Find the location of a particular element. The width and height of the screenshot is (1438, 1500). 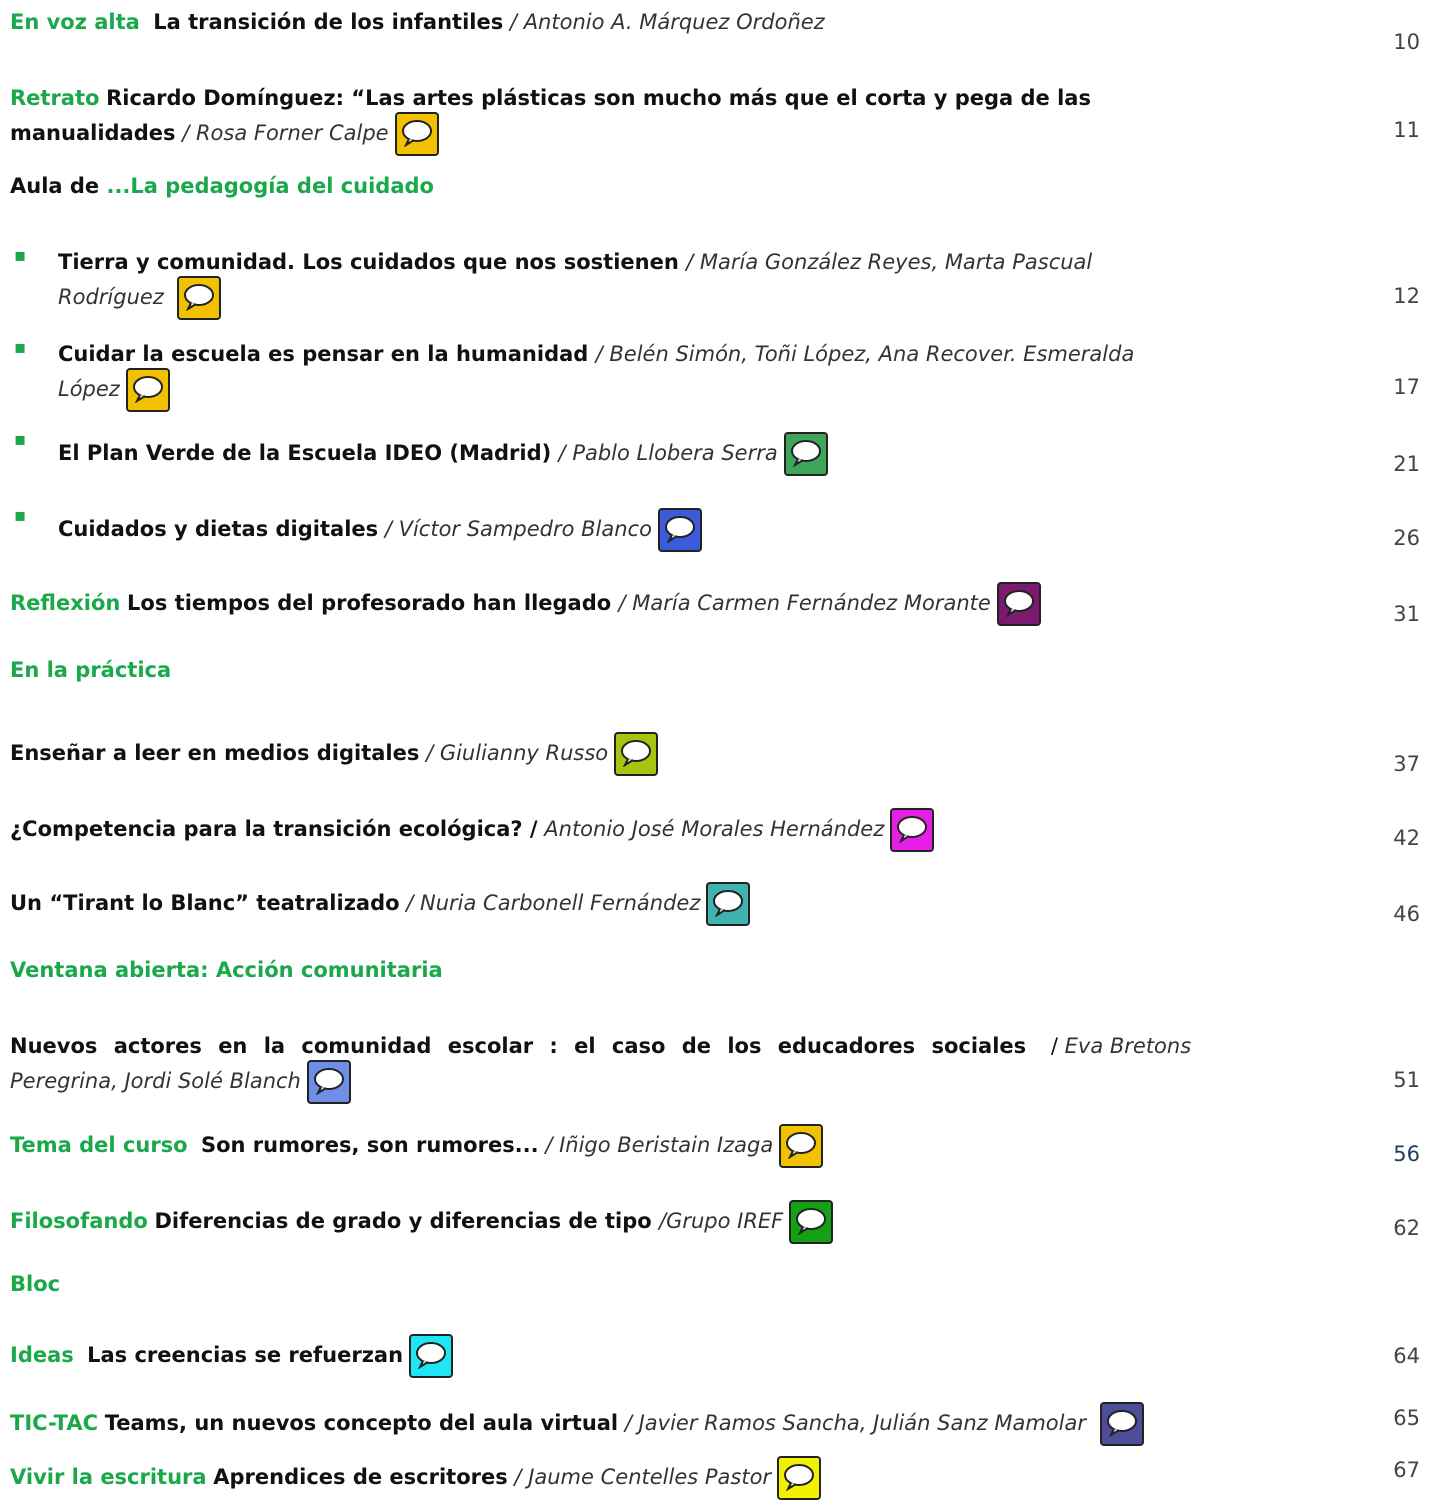

page-number: 51 is located at coordinates (1406, 1080).